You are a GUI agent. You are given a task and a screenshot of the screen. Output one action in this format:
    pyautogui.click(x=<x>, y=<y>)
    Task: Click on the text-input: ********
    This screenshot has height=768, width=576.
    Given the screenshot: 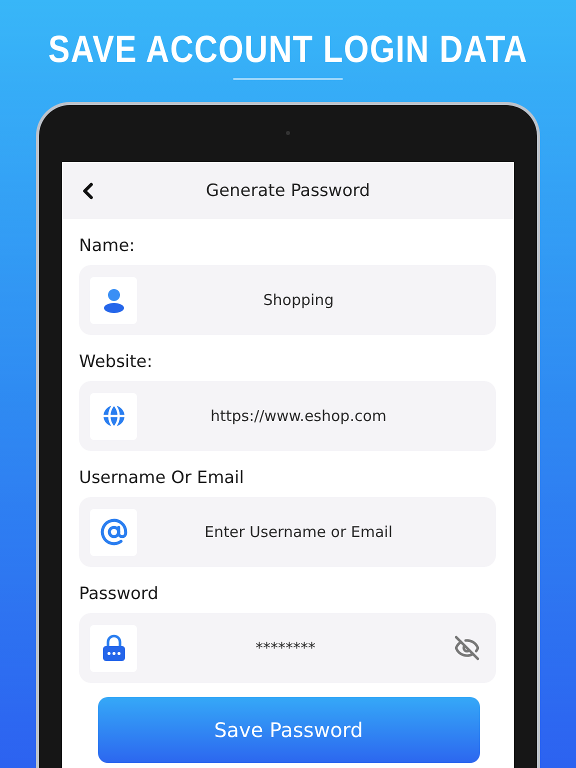 What is the action you would take?
    pyautogui.click(x=285, y=648)
    